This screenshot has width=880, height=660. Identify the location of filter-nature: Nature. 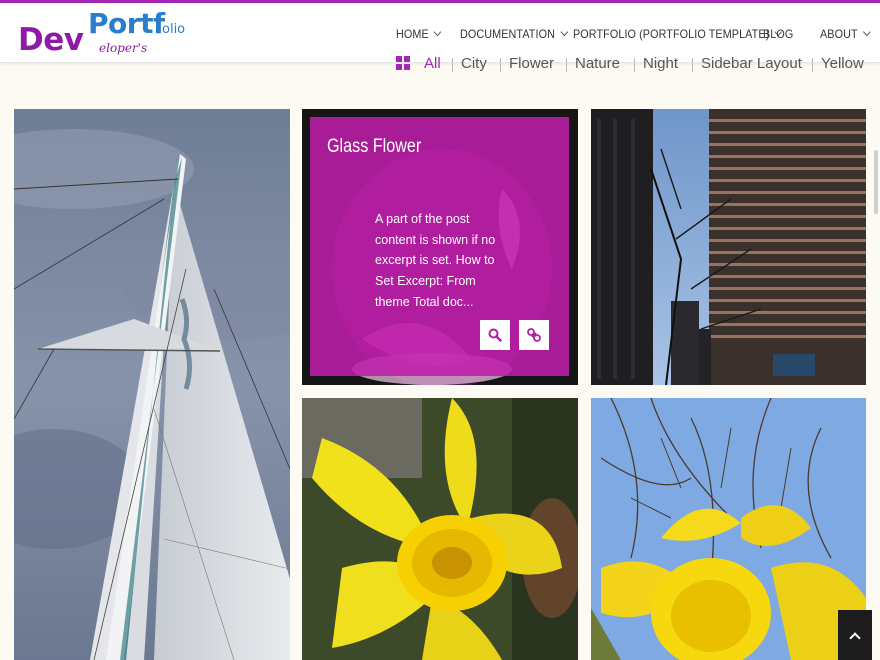
(597, 63).